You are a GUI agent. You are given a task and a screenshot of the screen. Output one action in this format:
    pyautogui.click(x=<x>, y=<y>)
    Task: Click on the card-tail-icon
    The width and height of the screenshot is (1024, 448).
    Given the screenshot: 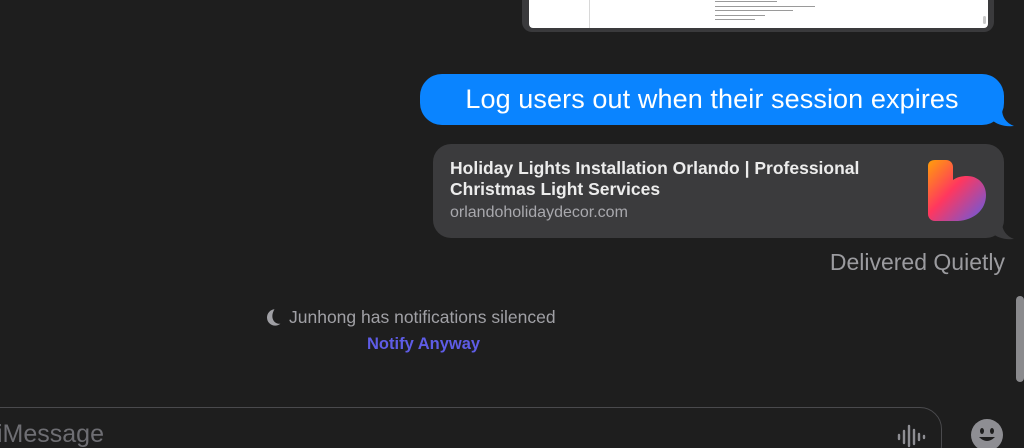 What is the action you would take?
    pyautogui.click(x=1003, y=231)
    